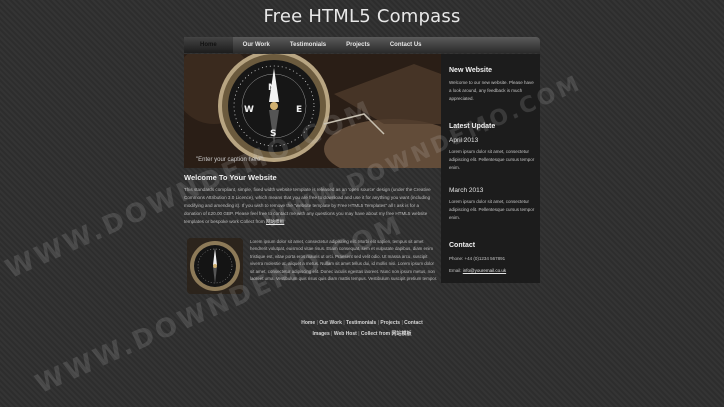  I want to click on sidebar-new-heading: New Website, so click(471, 70).